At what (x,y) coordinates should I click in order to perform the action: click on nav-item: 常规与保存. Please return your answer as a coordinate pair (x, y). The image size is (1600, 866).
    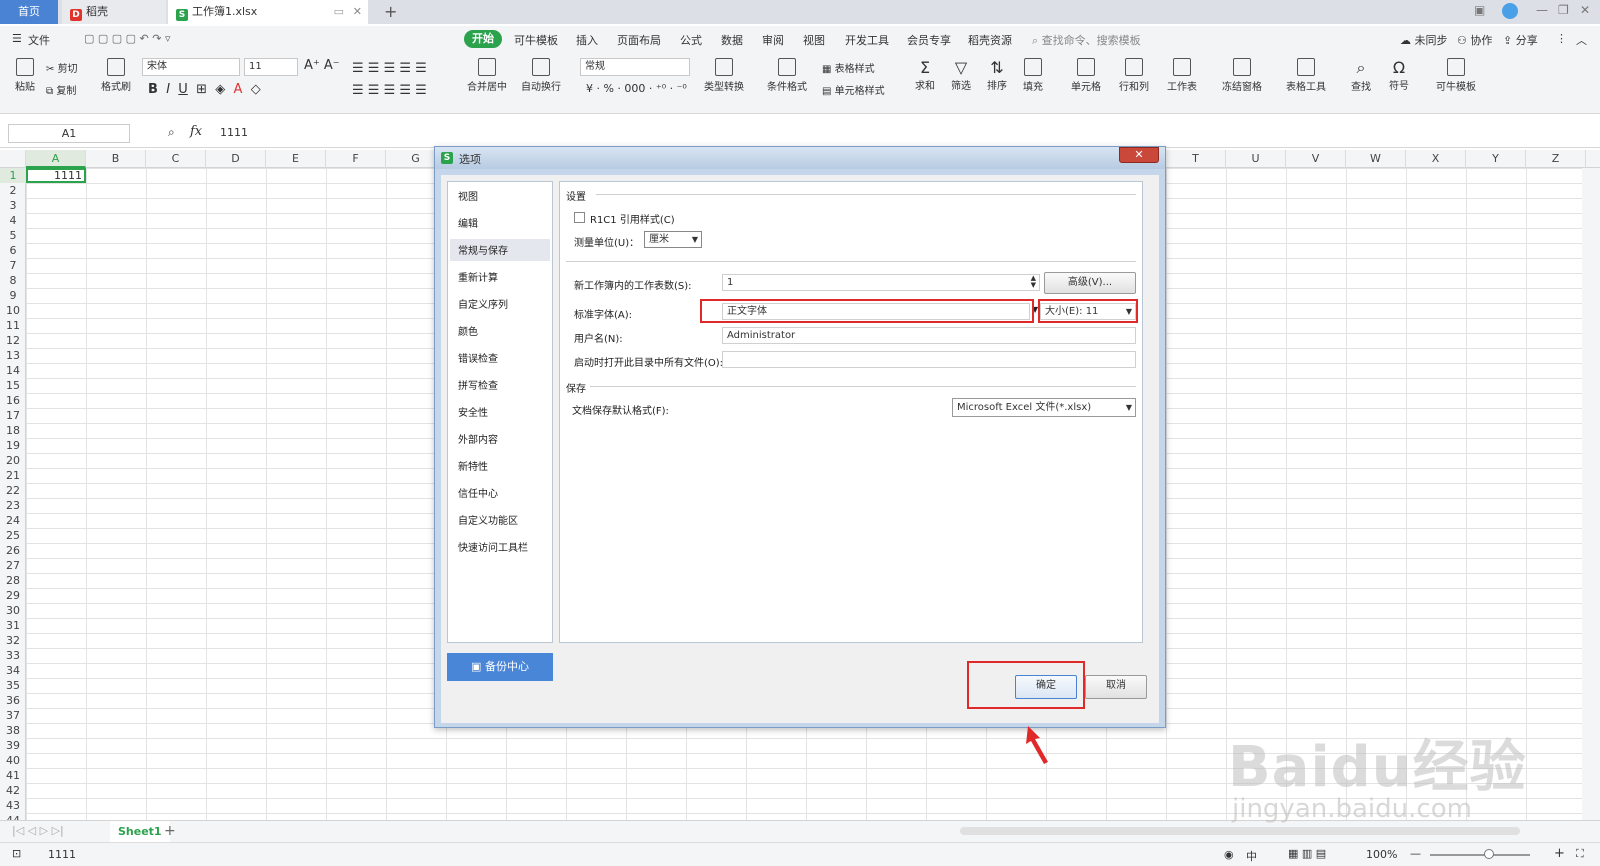
    Looking at the image, I should click on (483, 252).